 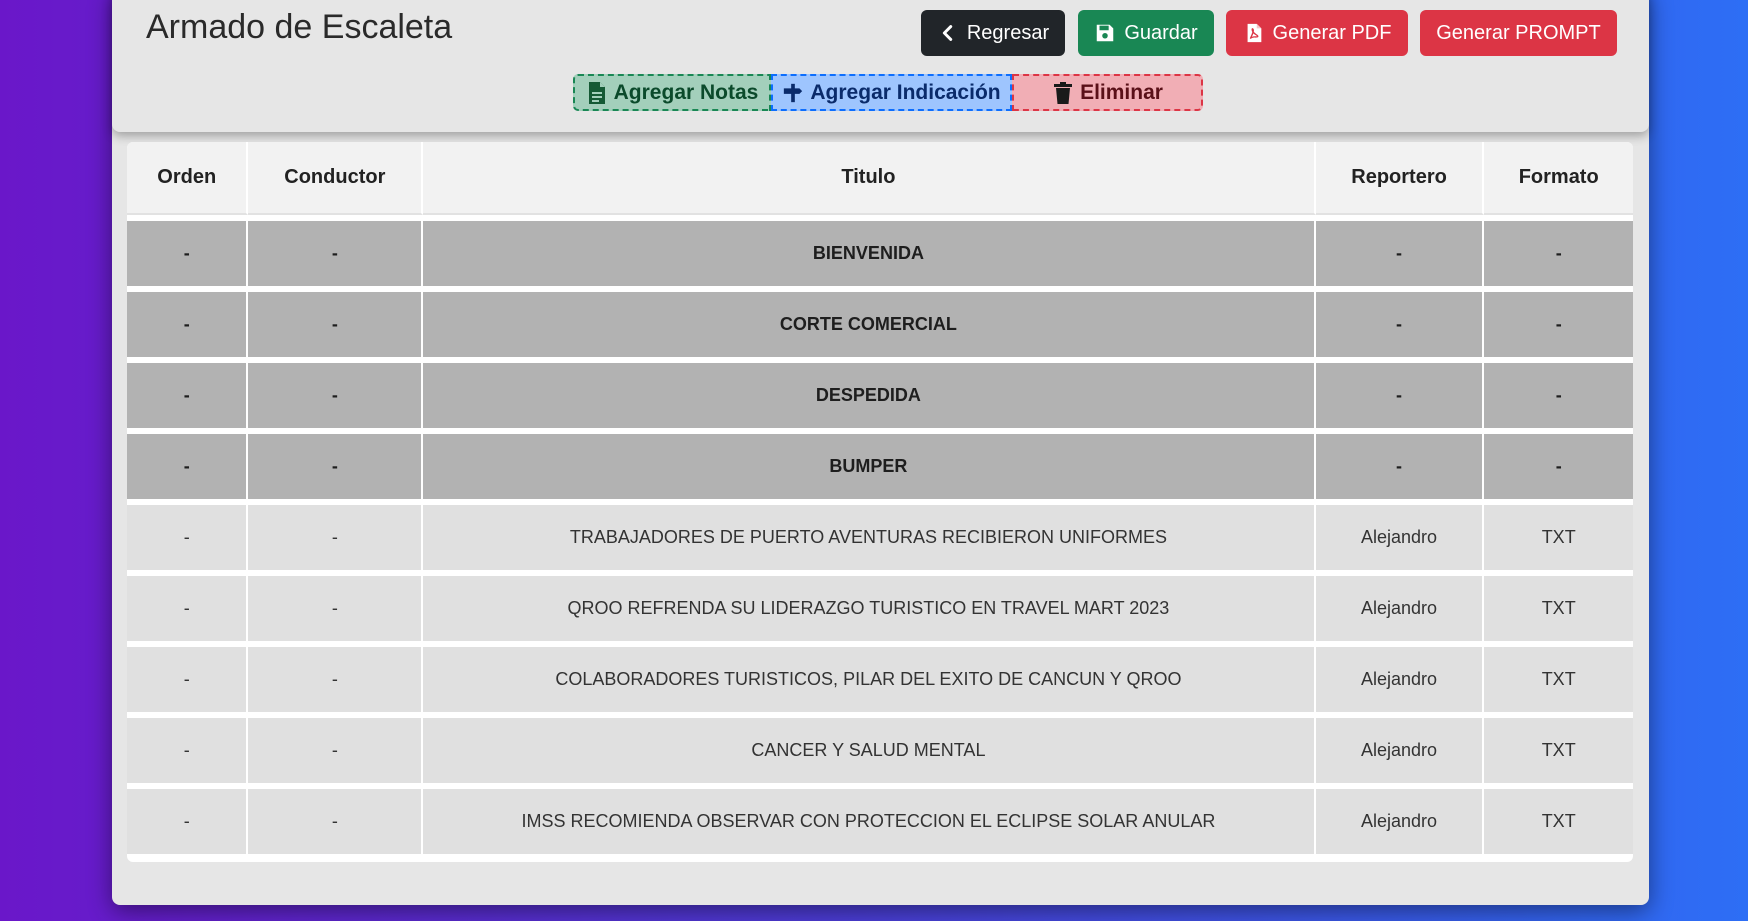 What do you see at coordinates (1558, 178) in the screenshot?
I see `column-header-formato: Formato` at bounding box center [1558, 178].